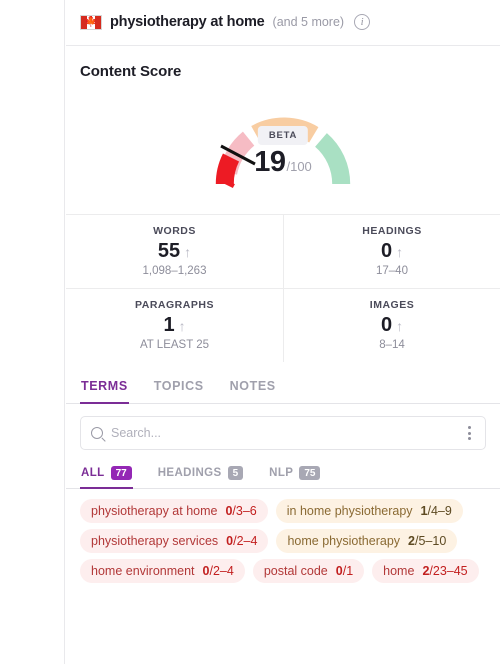  Describe the element at coordinates (253, 386) in the screenshot. I see `tab-notes: NOTES` at that location.